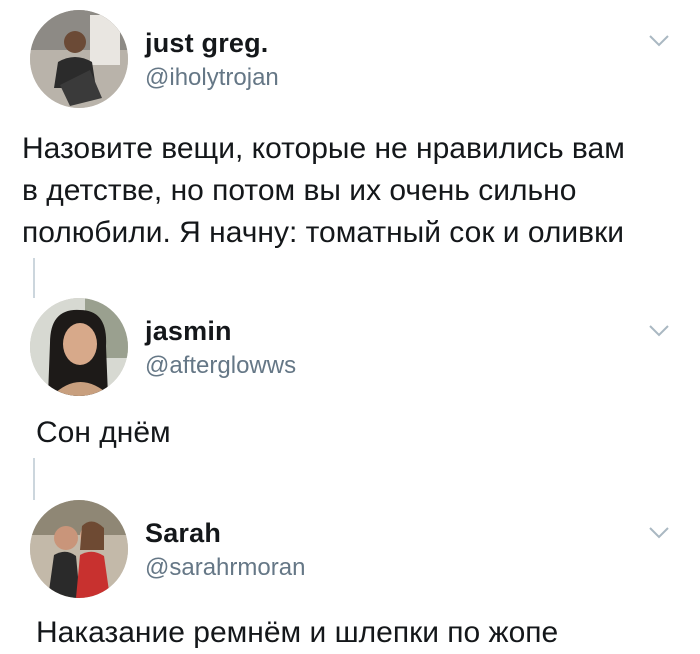  What do you see at coordinates (225, 568) in the screenshot?
I see `author-handle: @sarahrmoran` at bounding box center [225, 568].